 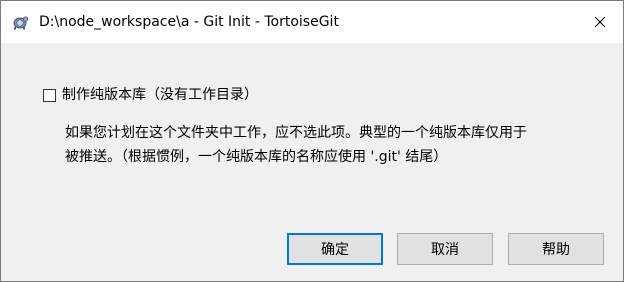 What do you see at coordinates (160, 95) in the screenshot?
I see `bare-repo-checkbox-label: 制作纯版本库（没有工作目录）` at bounding box center [160, 95].